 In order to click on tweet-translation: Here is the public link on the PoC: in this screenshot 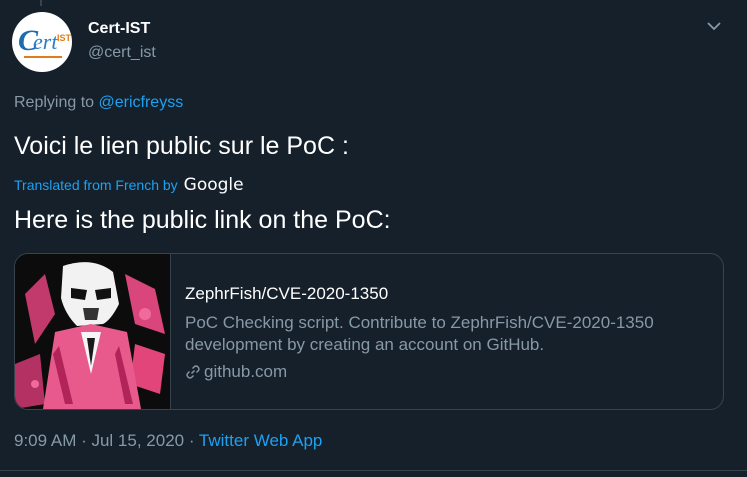, I will do `click(202, 220)`.